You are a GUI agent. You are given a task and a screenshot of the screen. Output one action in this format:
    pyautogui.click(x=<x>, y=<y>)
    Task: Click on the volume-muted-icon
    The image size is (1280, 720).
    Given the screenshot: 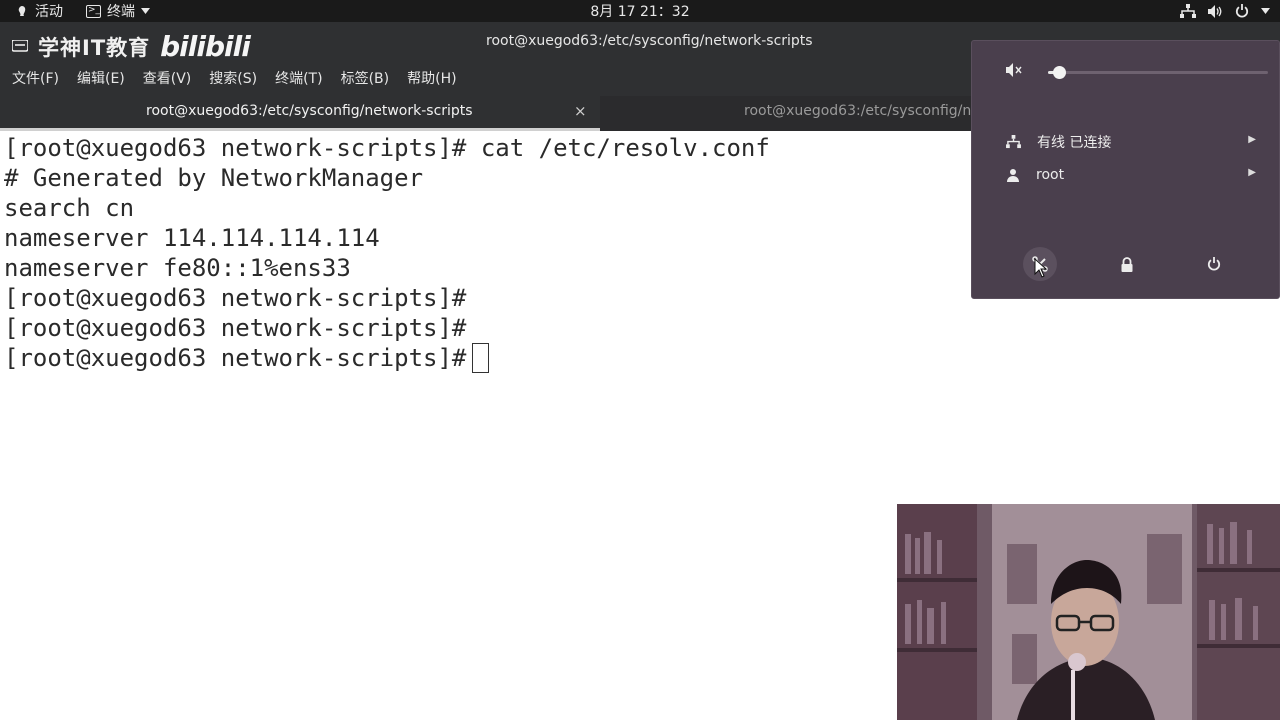 What is the action you would take?
    pyautogui.click(x=1014, y=70)
    